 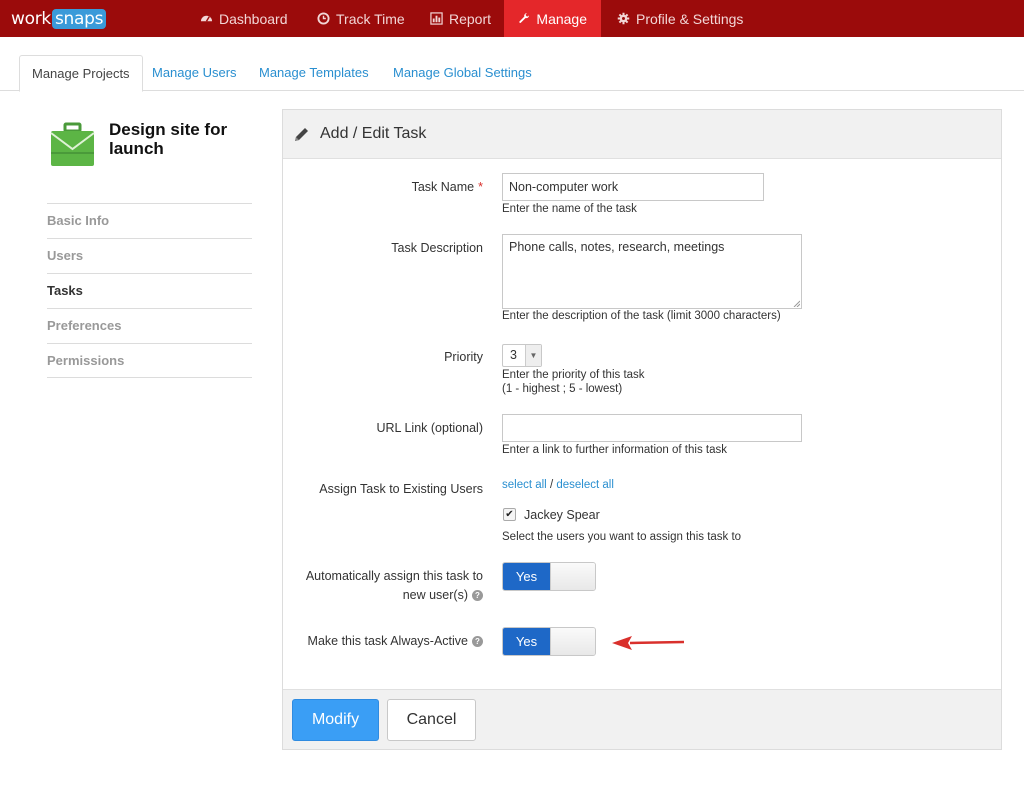 I want to click on url-link-label: URL Link (optional), so click(x=429, y=428).